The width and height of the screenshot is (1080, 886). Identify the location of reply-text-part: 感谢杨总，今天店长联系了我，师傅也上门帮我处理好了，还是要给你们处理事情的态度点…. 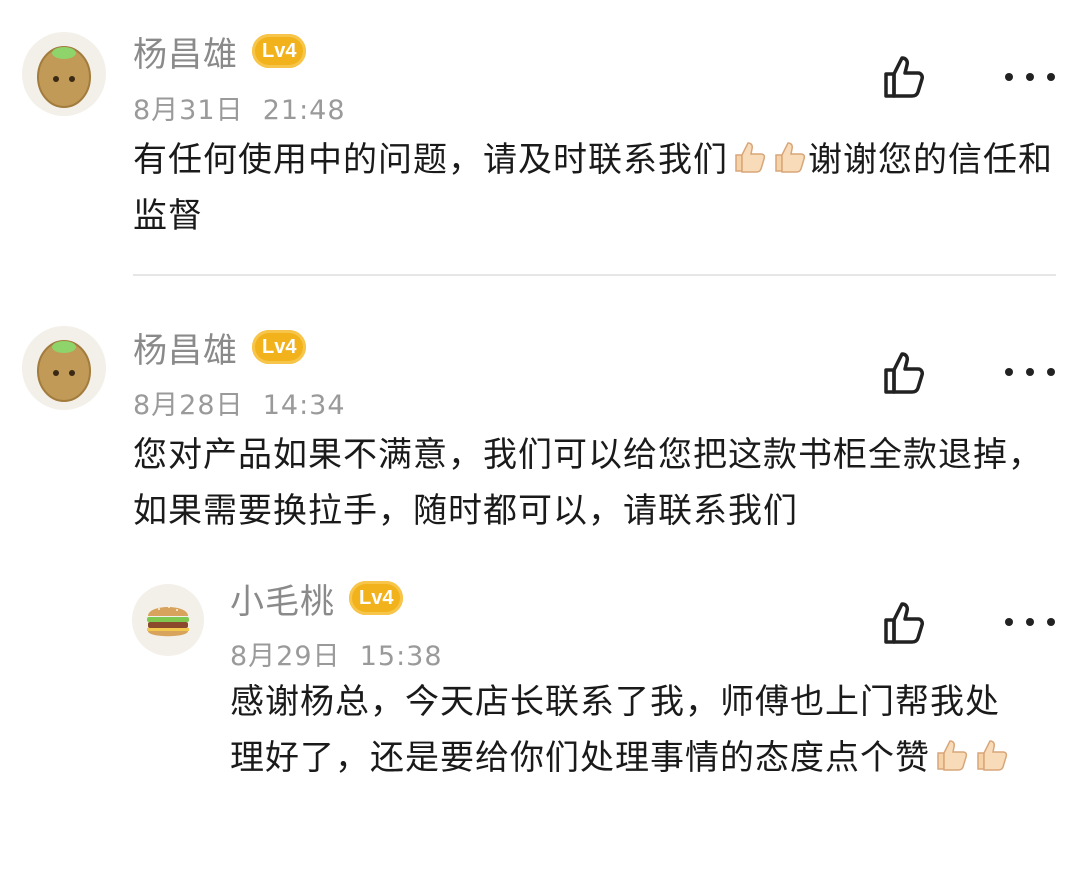
(615, 730).